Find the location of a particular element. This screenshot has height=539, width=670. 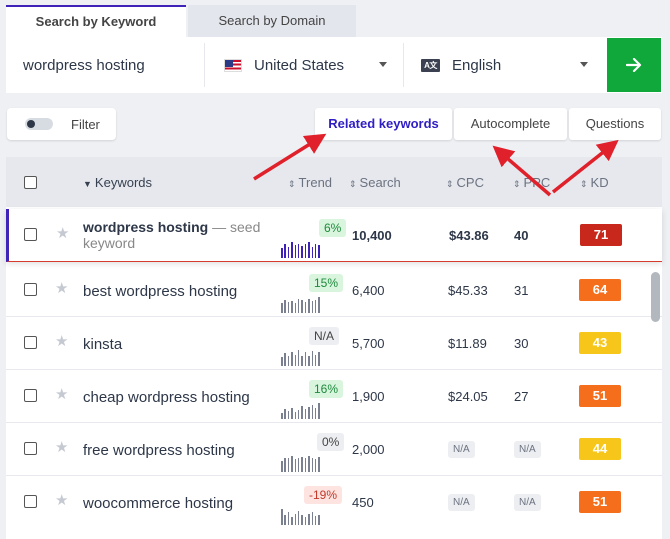

arrow-right-icon is located at coordinates (634, 65).